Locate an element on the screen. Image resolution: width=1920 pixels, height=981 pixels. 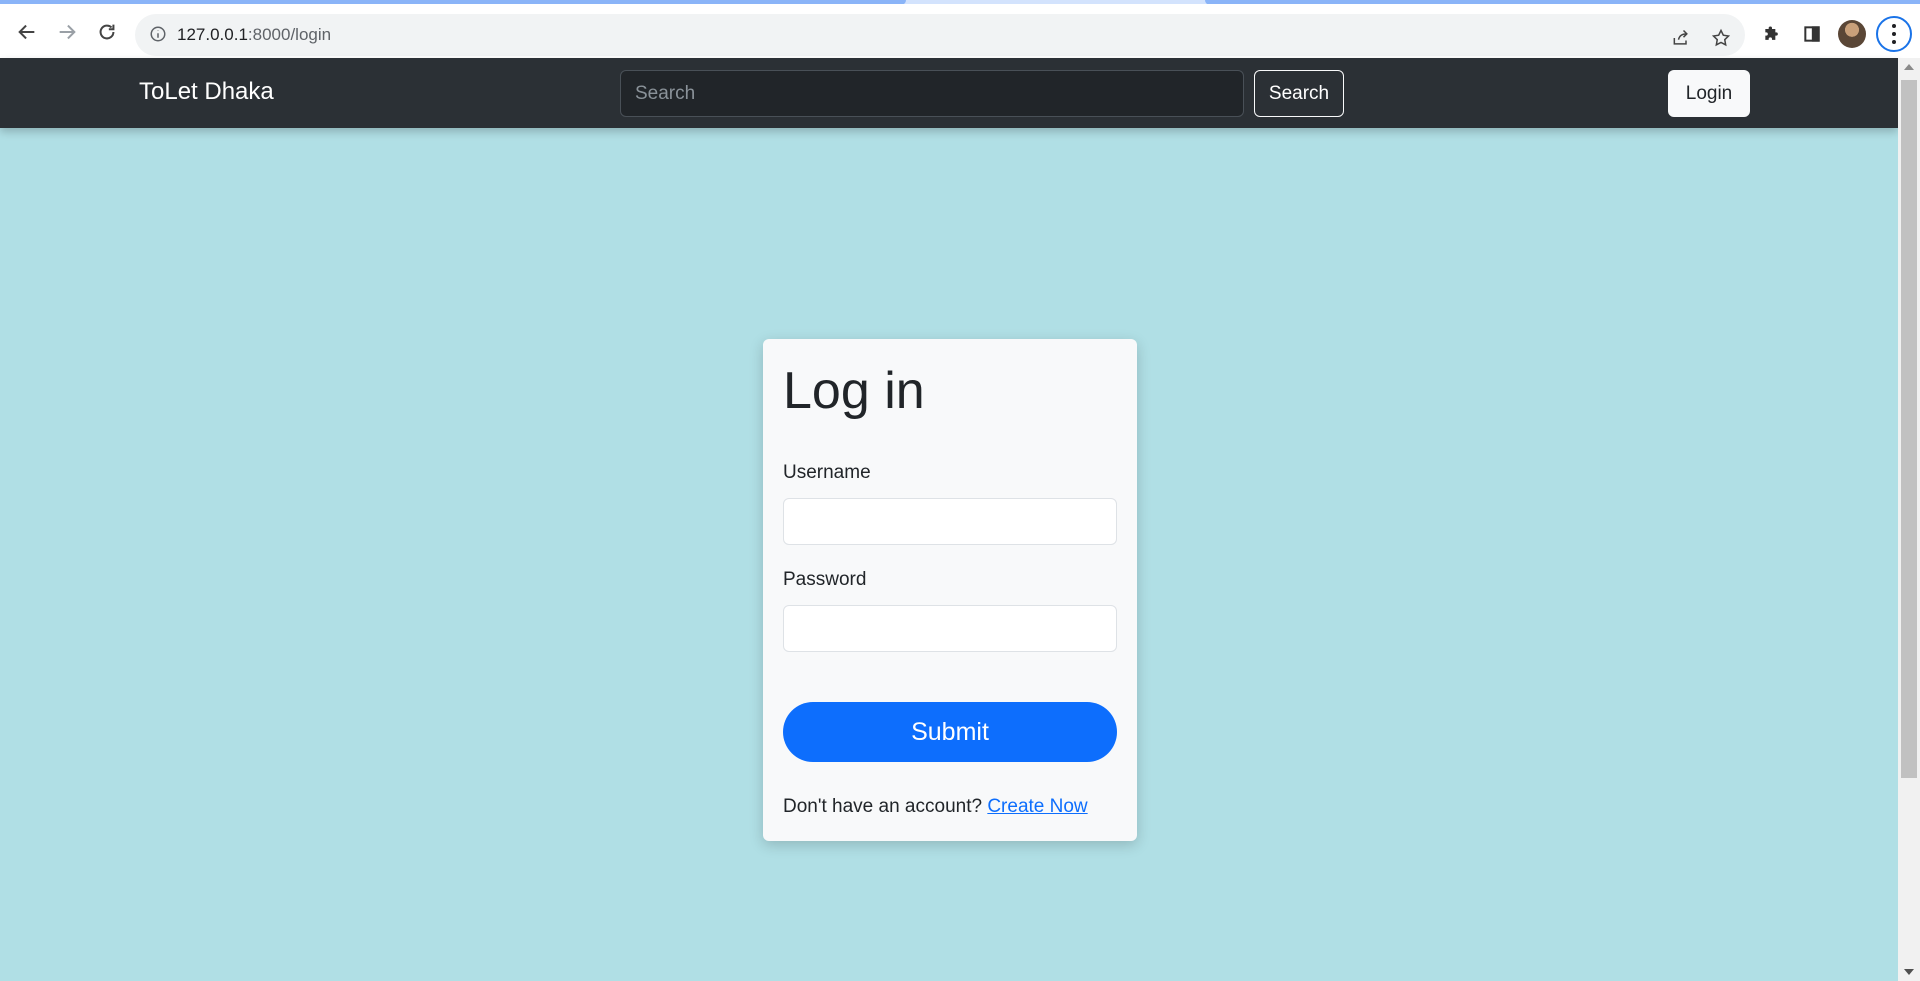
signup-prompt-text: Don't have an account? is located at coordinates (883, 806).